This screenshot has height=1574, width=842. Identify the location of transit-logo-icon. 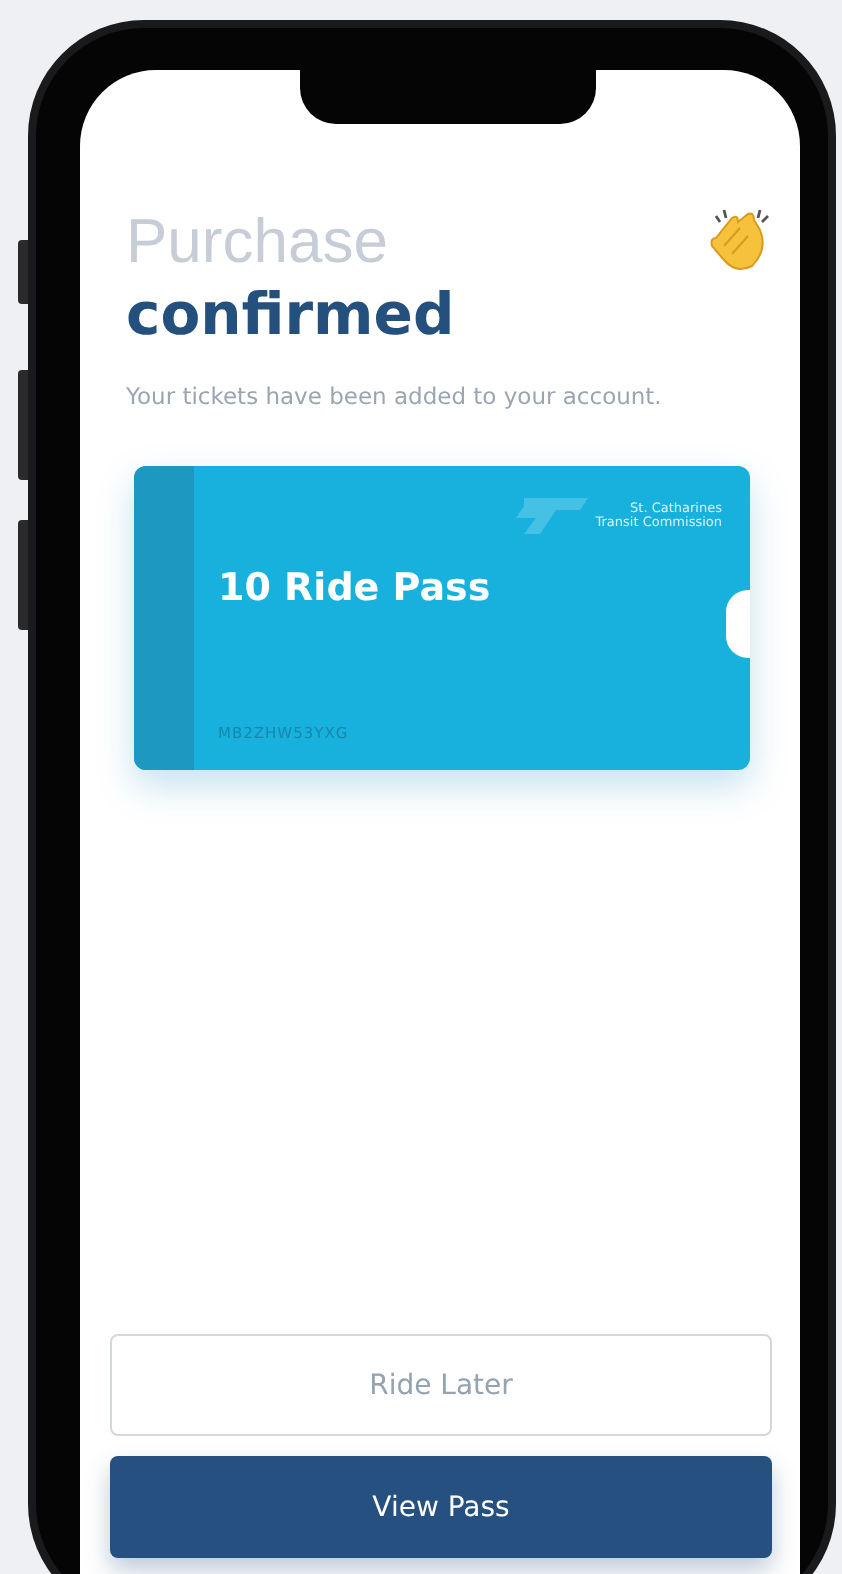
(551, 516).